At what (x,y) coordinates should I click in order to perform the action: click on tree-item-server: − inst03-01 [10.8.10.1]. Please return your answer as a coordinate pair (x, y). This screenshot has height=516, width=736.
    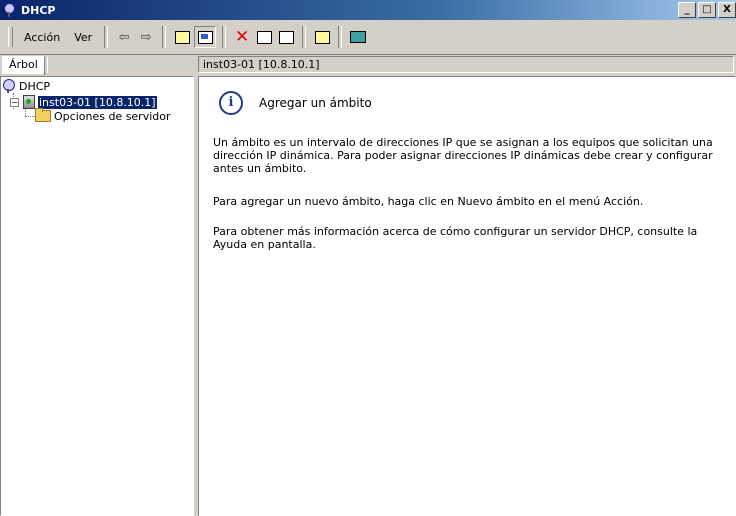
    Looking at the image, I should click on (84, 102).